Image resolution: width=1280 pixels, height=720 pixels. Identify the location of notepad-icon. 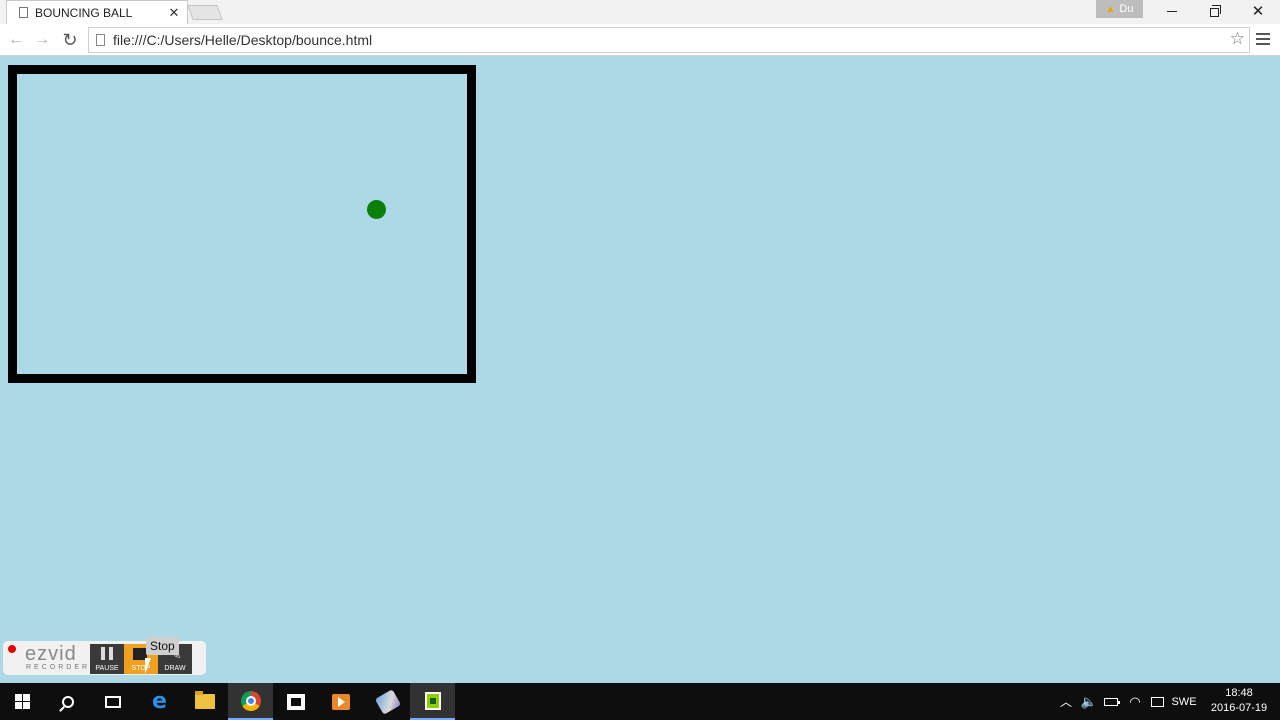
(432, 700).